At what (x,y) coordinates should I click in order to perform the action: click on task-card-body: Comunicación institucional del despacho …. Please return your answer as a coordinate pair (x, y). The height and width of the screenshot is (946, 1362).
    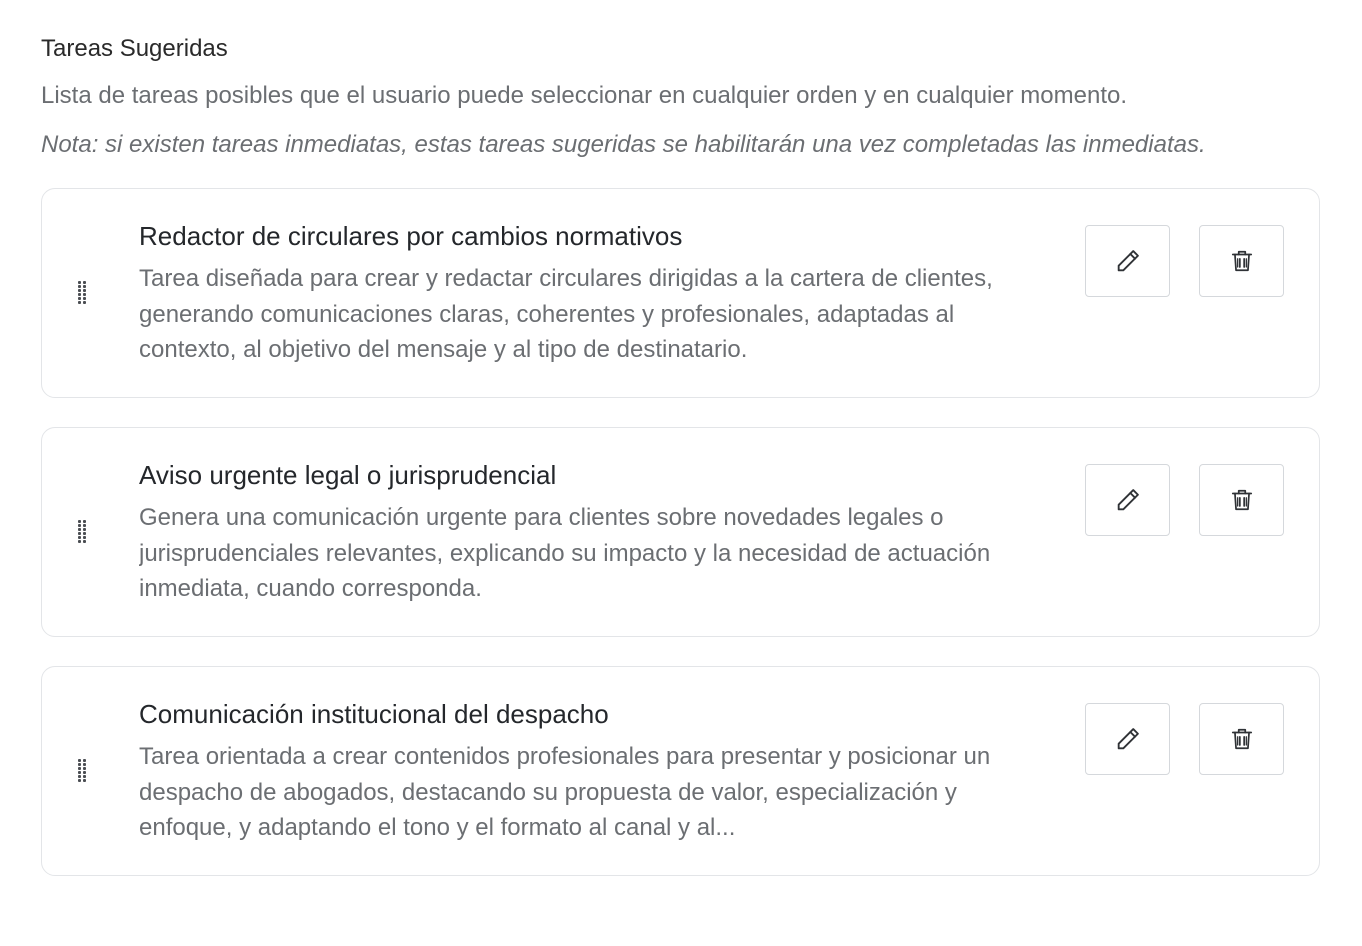
    Looking at the image, I should click on (589, 772).